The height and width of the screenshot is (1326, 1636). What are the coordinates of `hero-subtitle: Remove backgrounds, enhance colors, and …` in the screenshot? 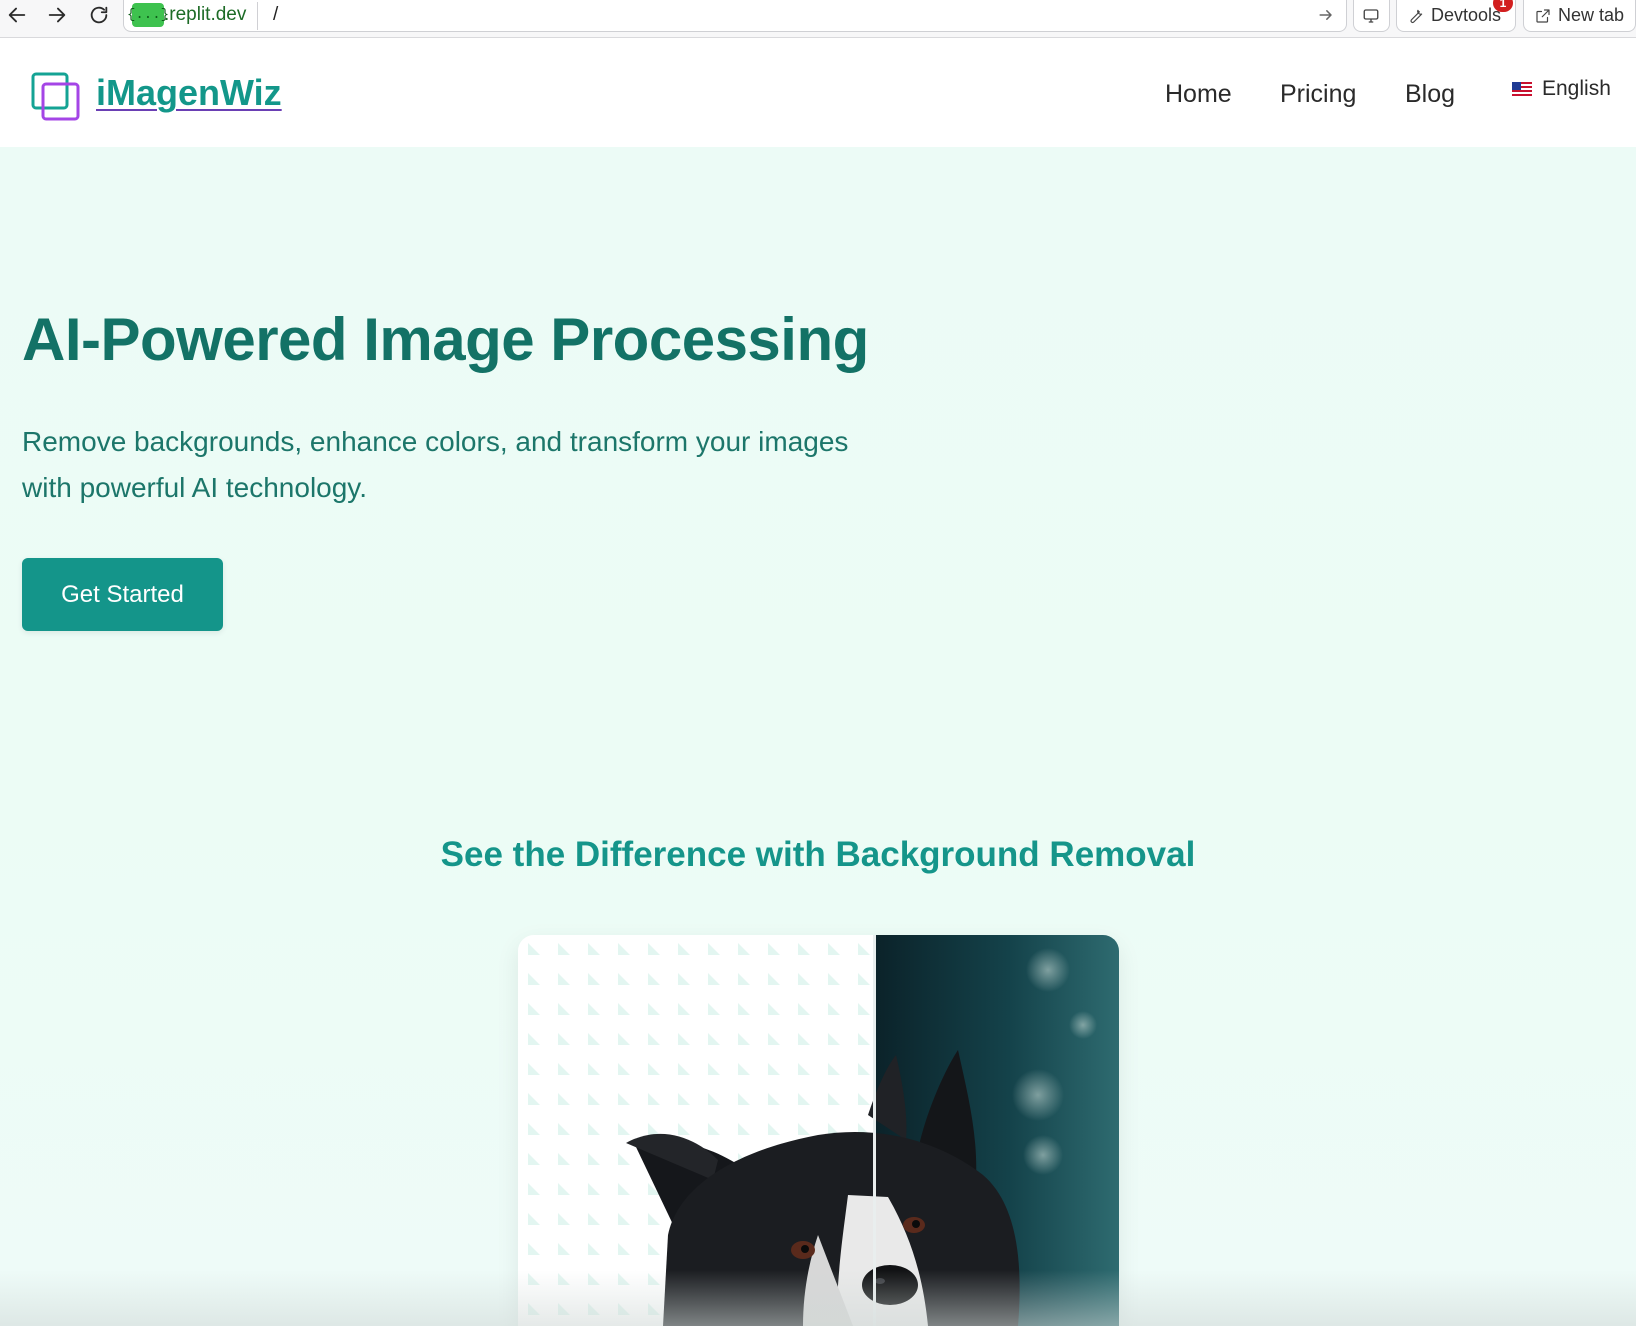 It's located at (462, 465).